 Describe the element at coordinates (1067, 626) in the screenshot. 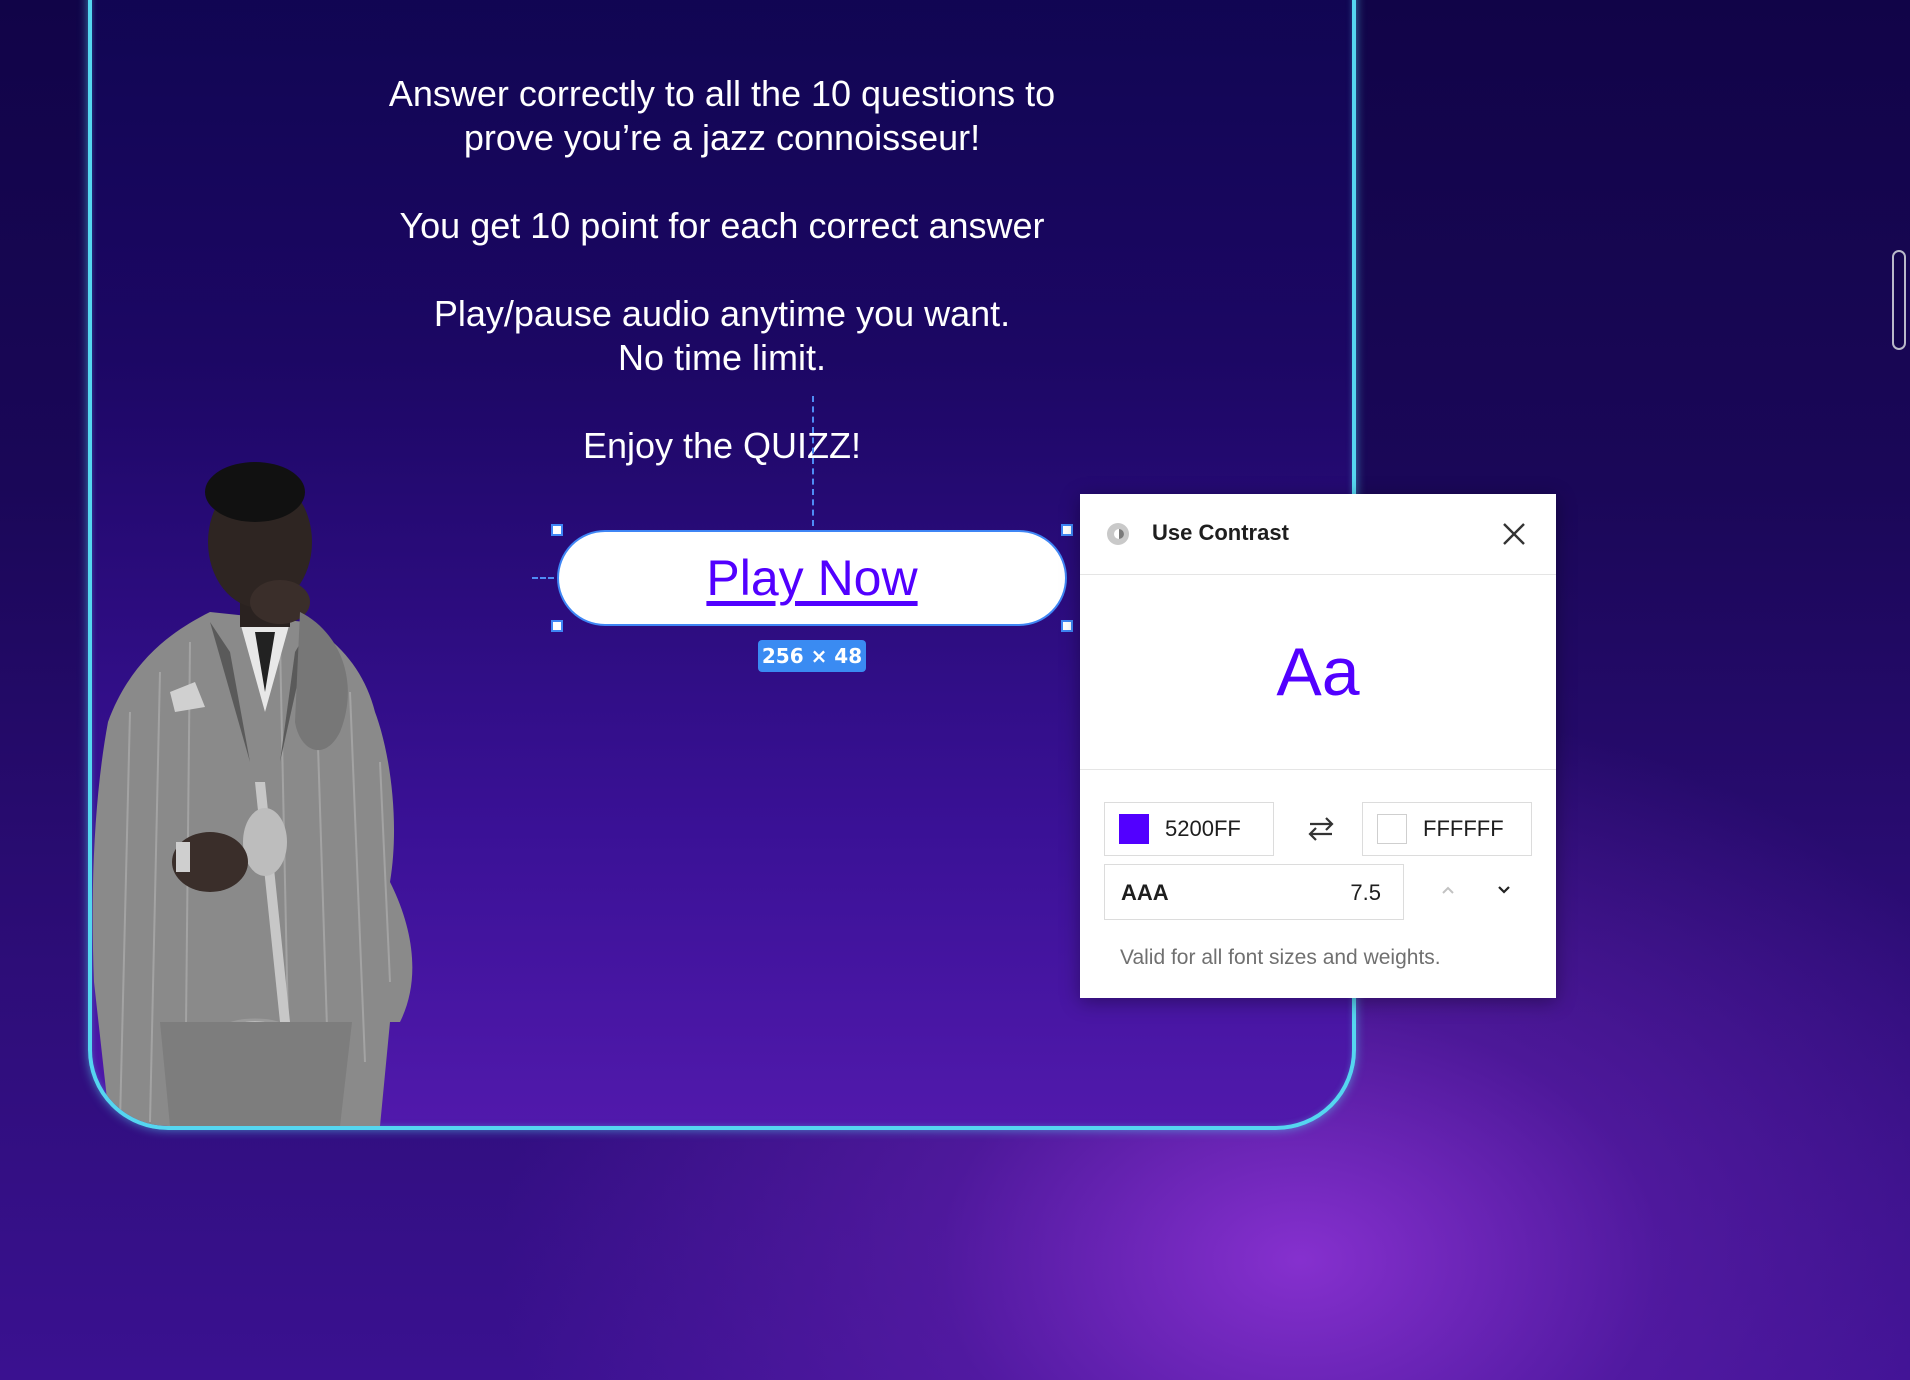

I see `resize-handle-bottom-right` at that location.